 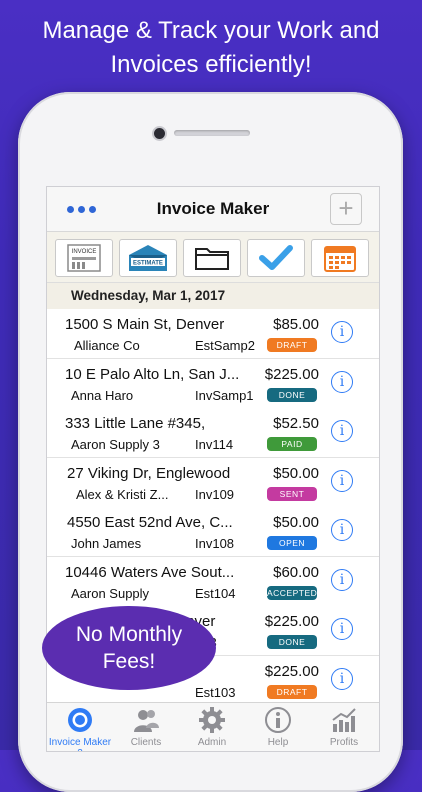 I want to click on checkmark-icon, so click(x=276, y=257).